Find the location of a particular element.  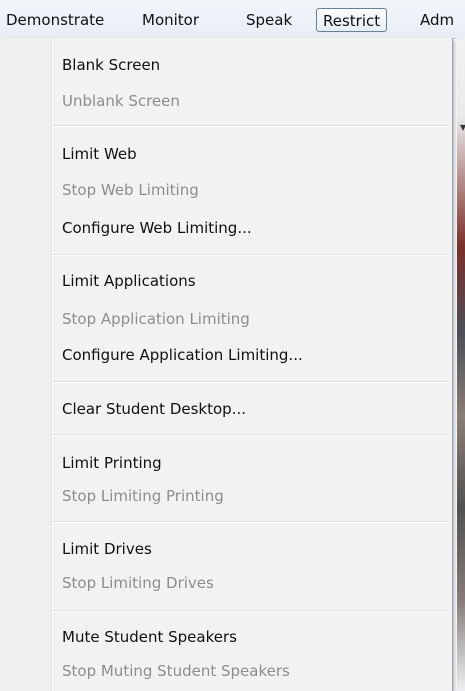

menu-admin: Adm is located at coordinates (437, 20).